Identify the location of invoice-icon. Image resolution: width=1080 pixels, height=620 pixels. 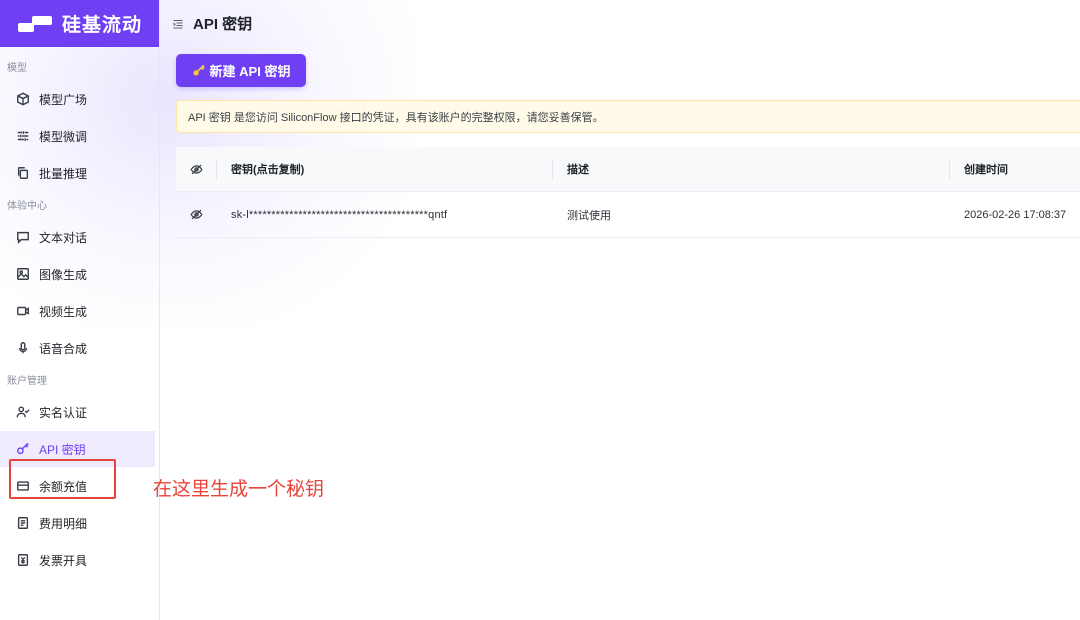
(23, 560).